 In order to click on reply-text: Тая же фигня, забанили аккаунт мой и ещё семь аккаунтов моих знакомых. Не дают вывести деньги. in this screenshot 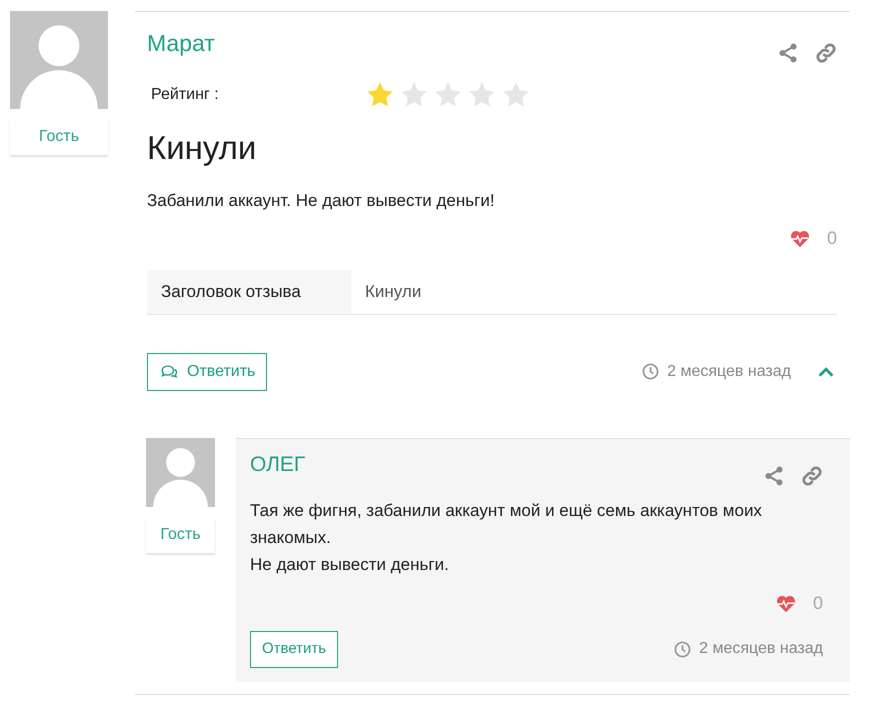, I will do `click(506, 538)`.